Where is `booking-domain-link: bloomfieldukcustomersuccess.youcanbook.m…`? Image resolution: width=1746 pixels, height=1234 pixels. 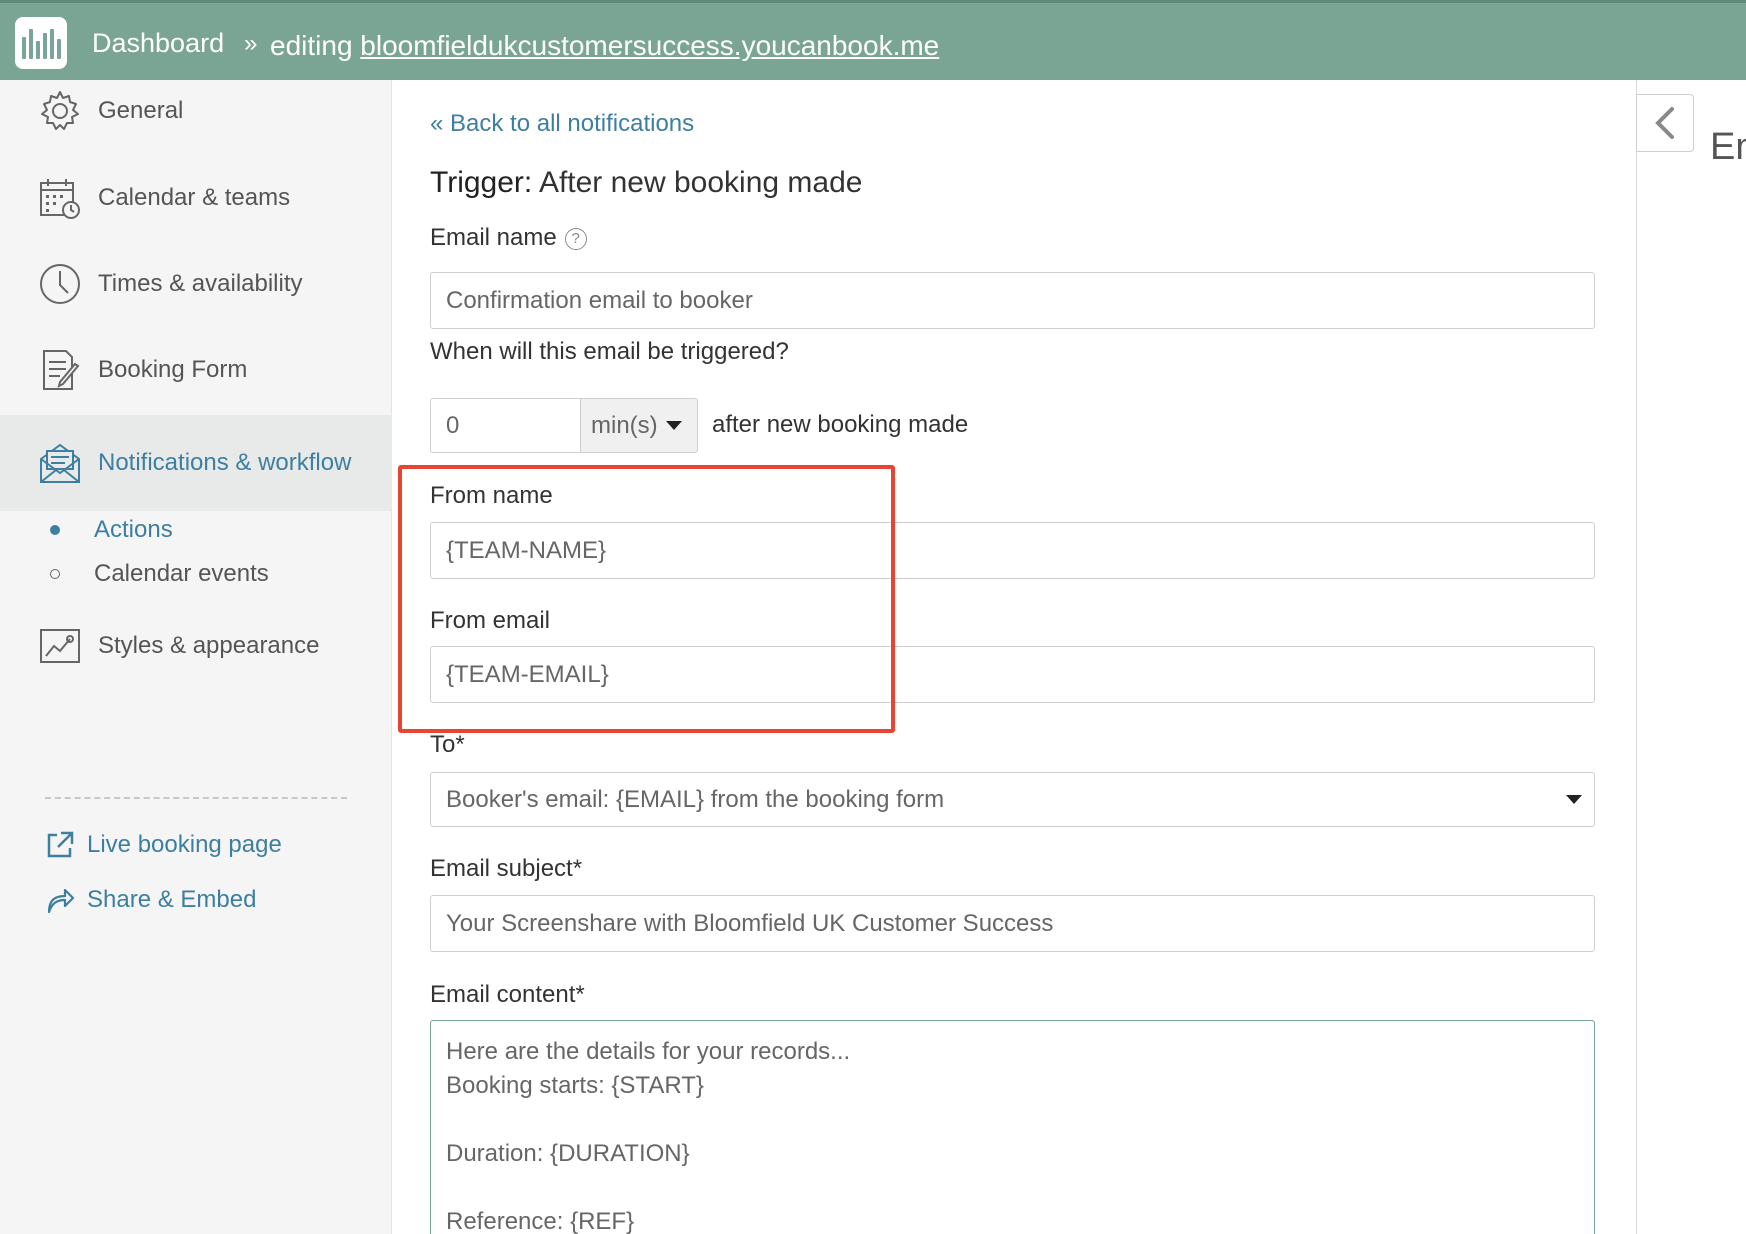
booking-domain-link: bloomfieldukcustomersuccess.youcanbook.m… is located at coordinates (649, 45).